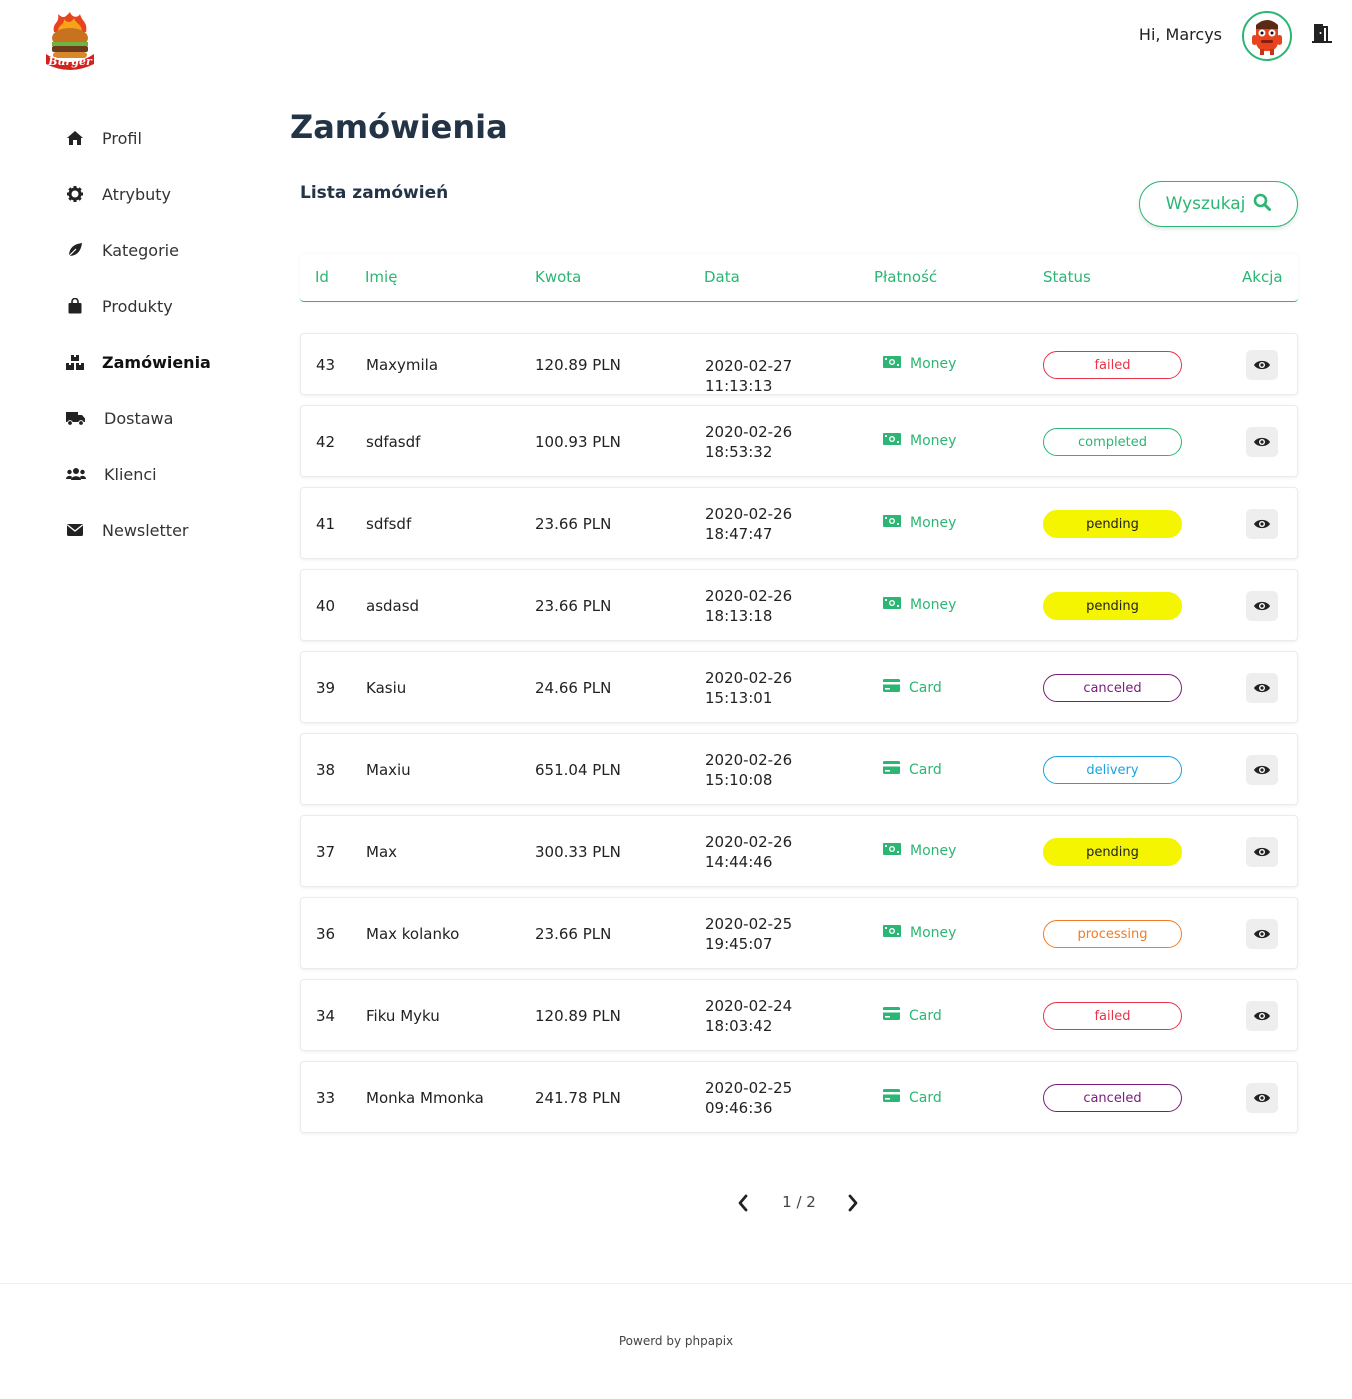  What do you see at coordinates (386, 688) in the screenshot?
I see `order-name: Kasiu` at bounding box center [386, 688].